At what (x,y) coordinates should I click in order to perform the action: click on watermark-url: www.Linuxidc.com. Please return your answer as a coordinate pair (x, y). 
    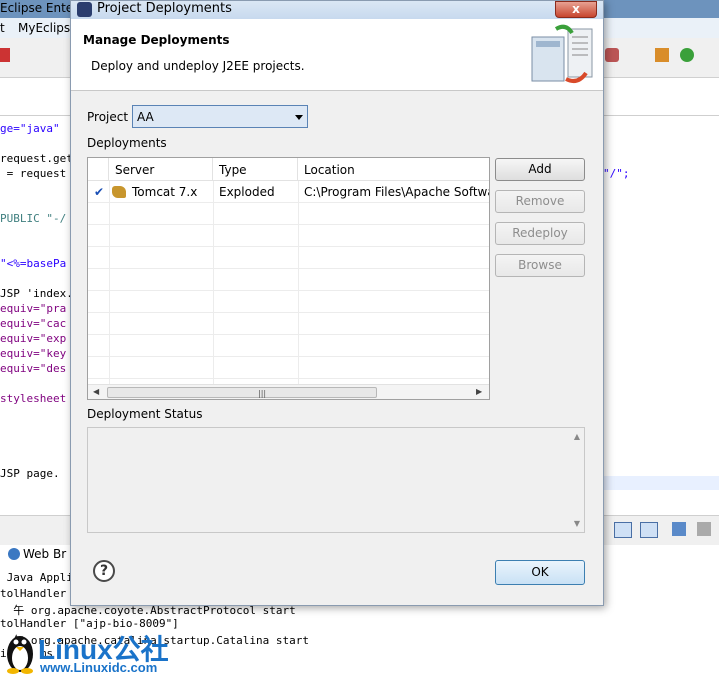
    Looking at the image, I should click on (99, 667).